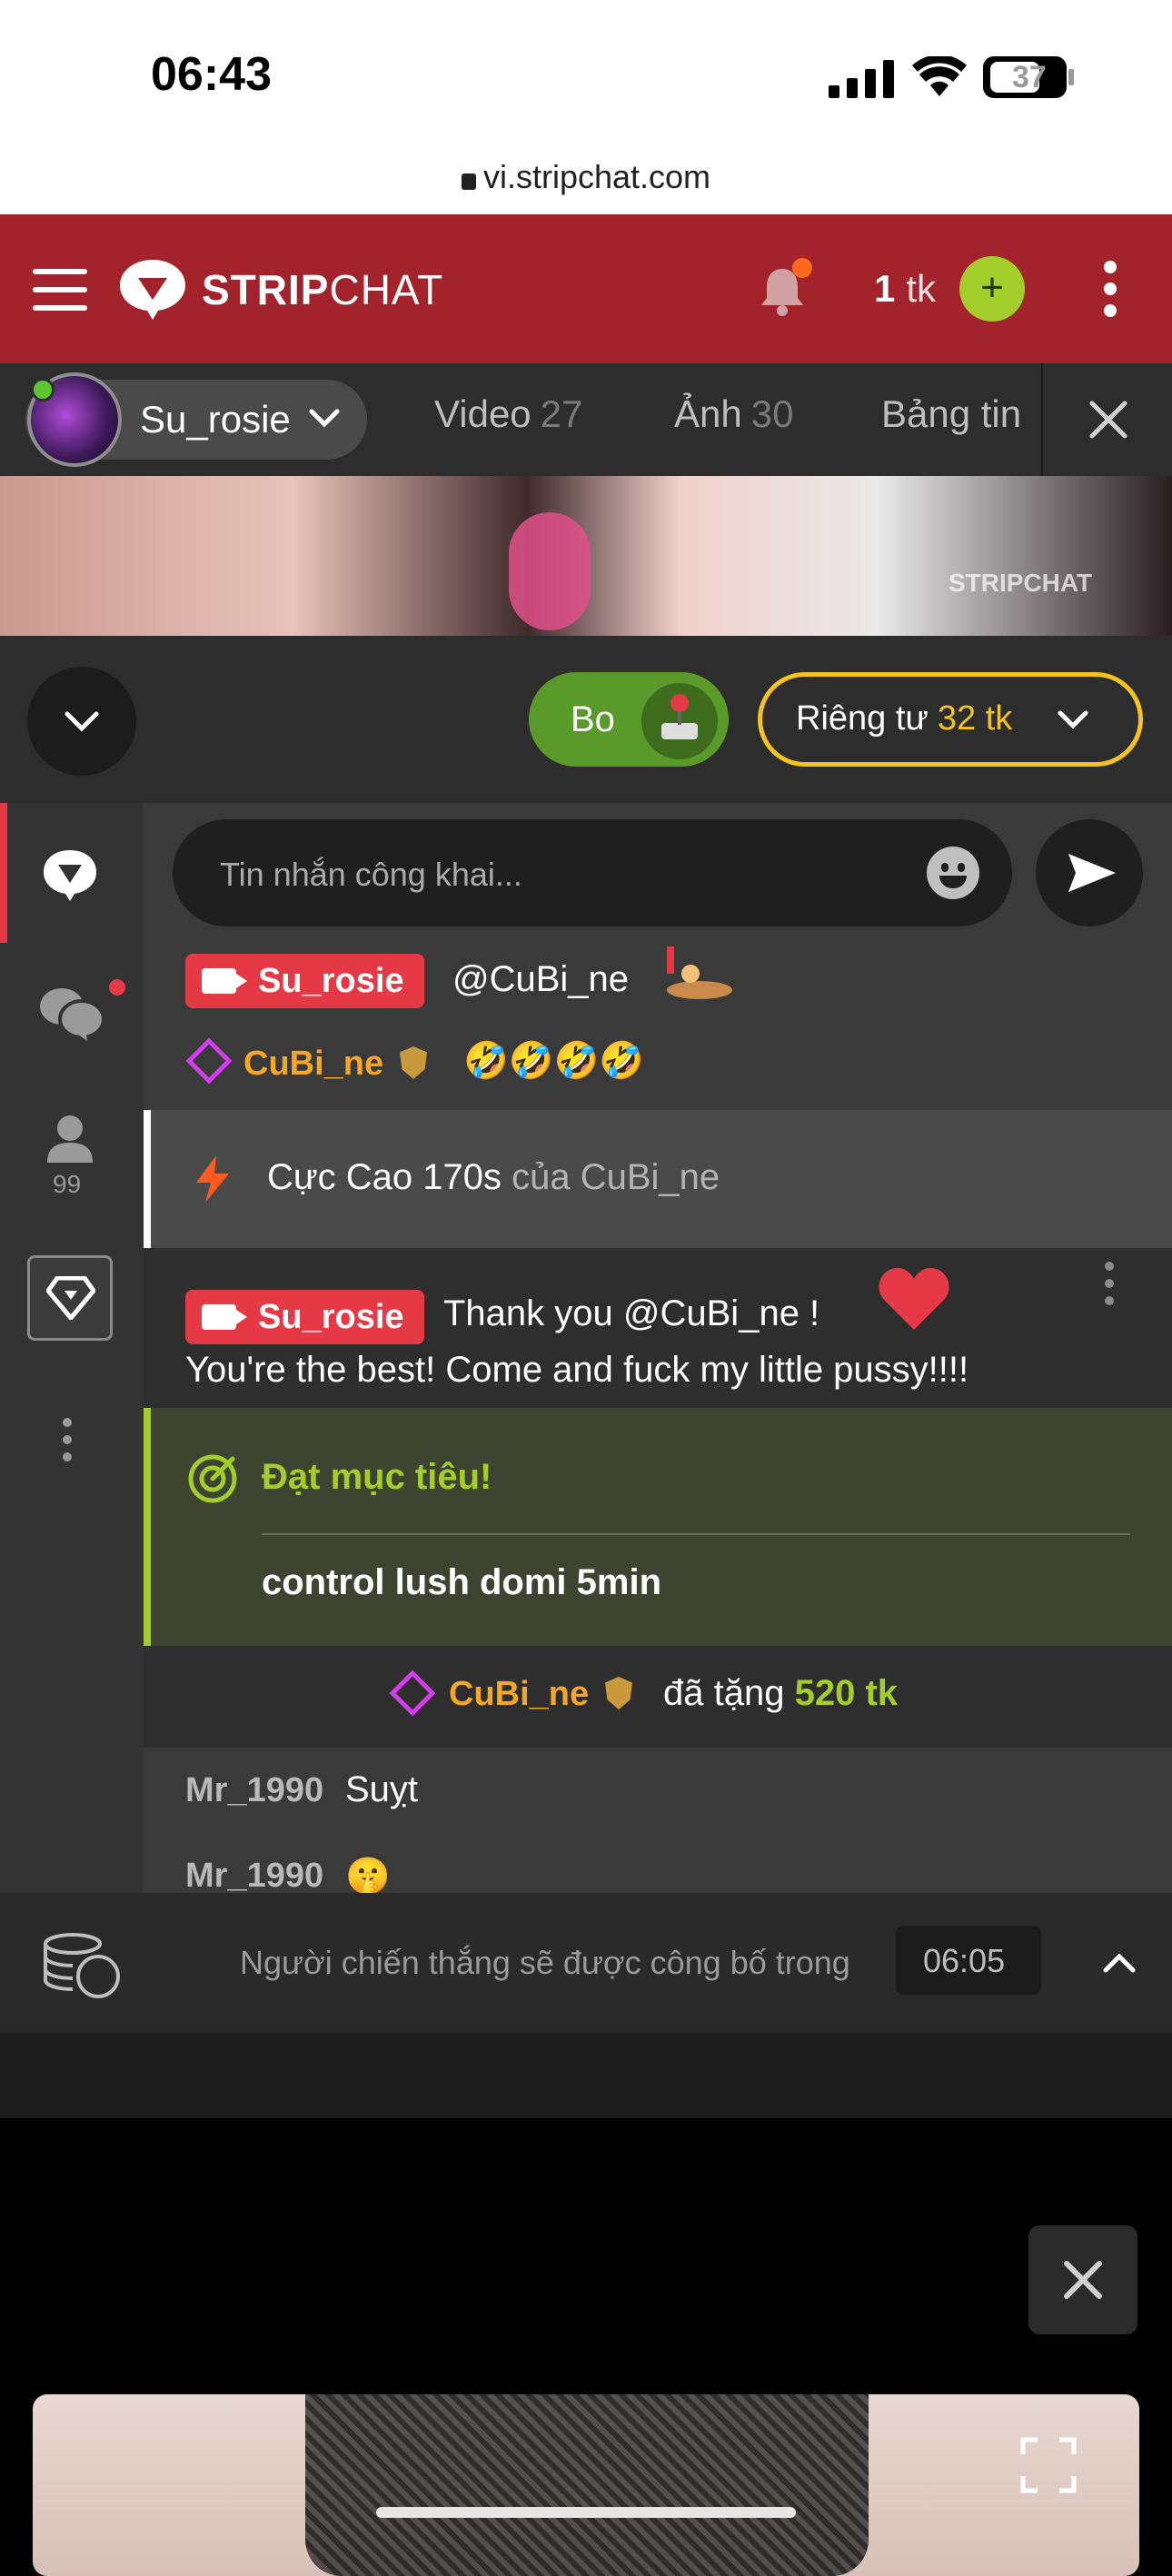 Image resolution: width=1172 pixels, height=2576 pixels. I want to click on joystick-icon, so click(679, 721).